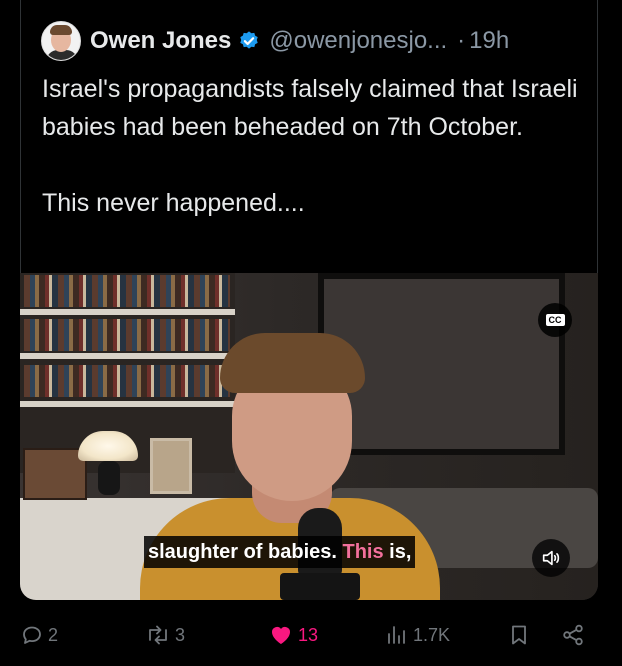 This screenshot has width=622, height=666. I want to click on reply-count: 2, so click(53, 634).